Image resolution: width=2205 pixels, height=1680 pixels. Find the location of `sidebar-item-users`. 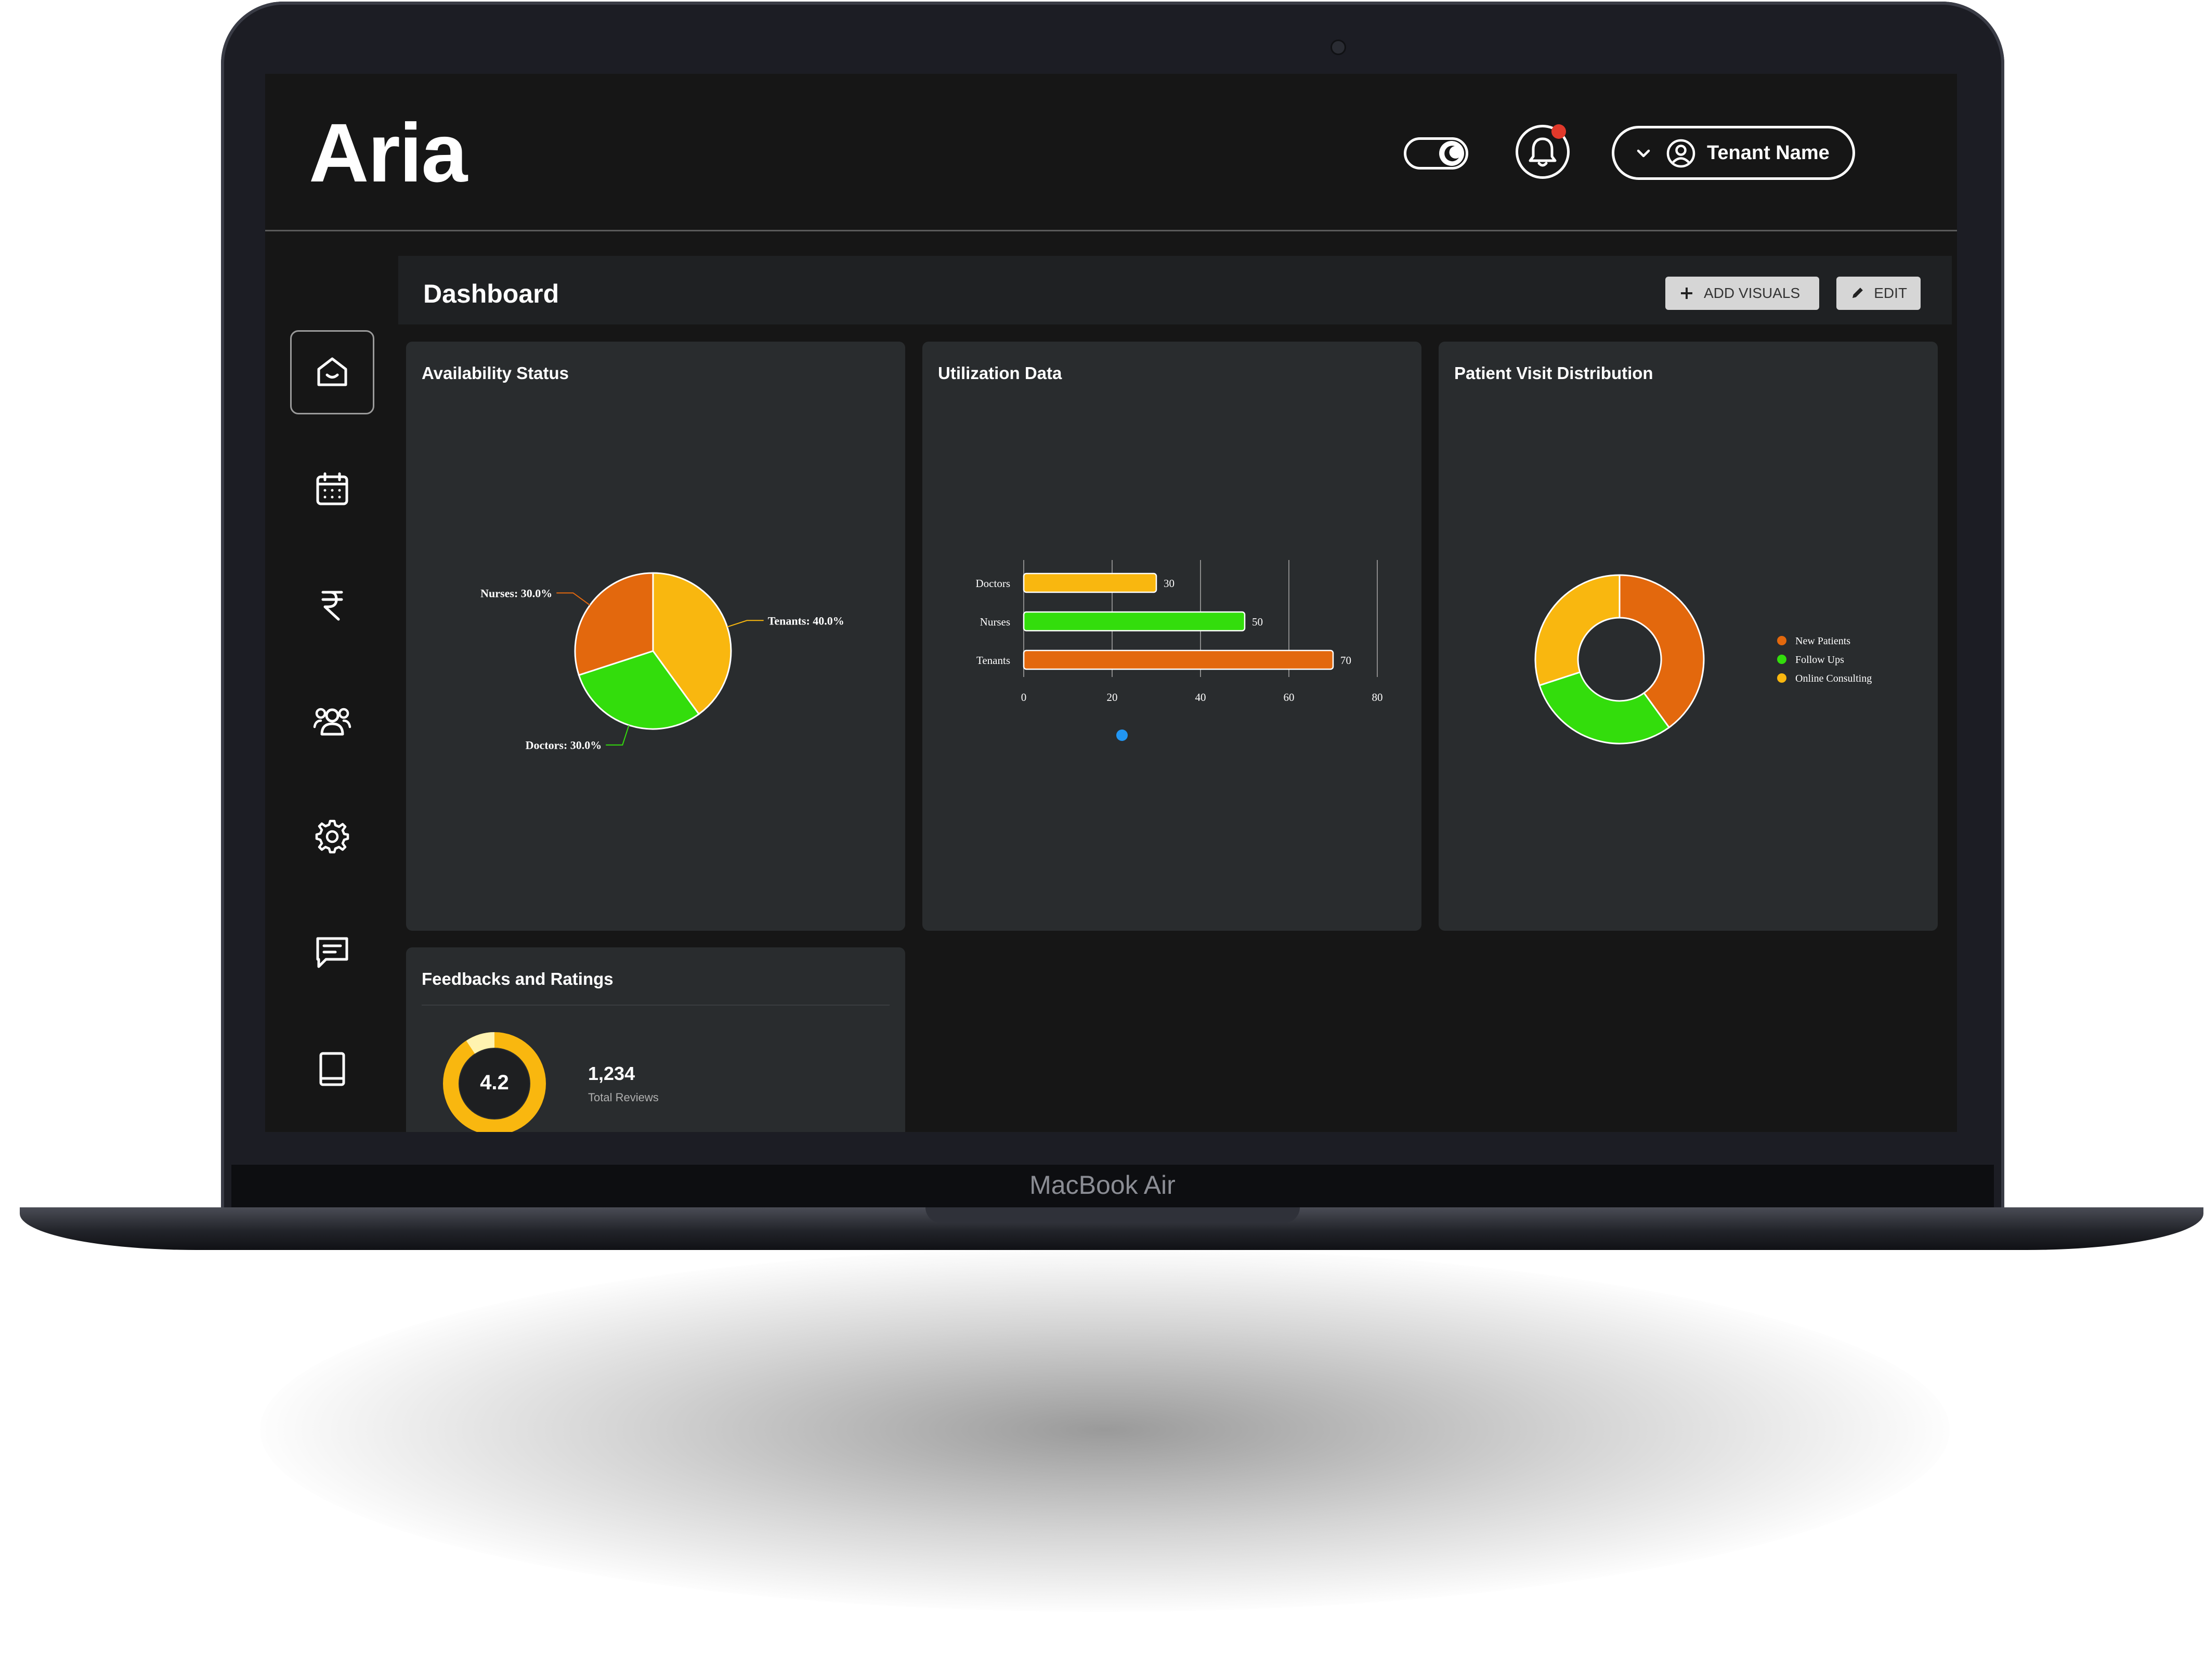

sidebar-item-users is located at coordinates (332, 721).